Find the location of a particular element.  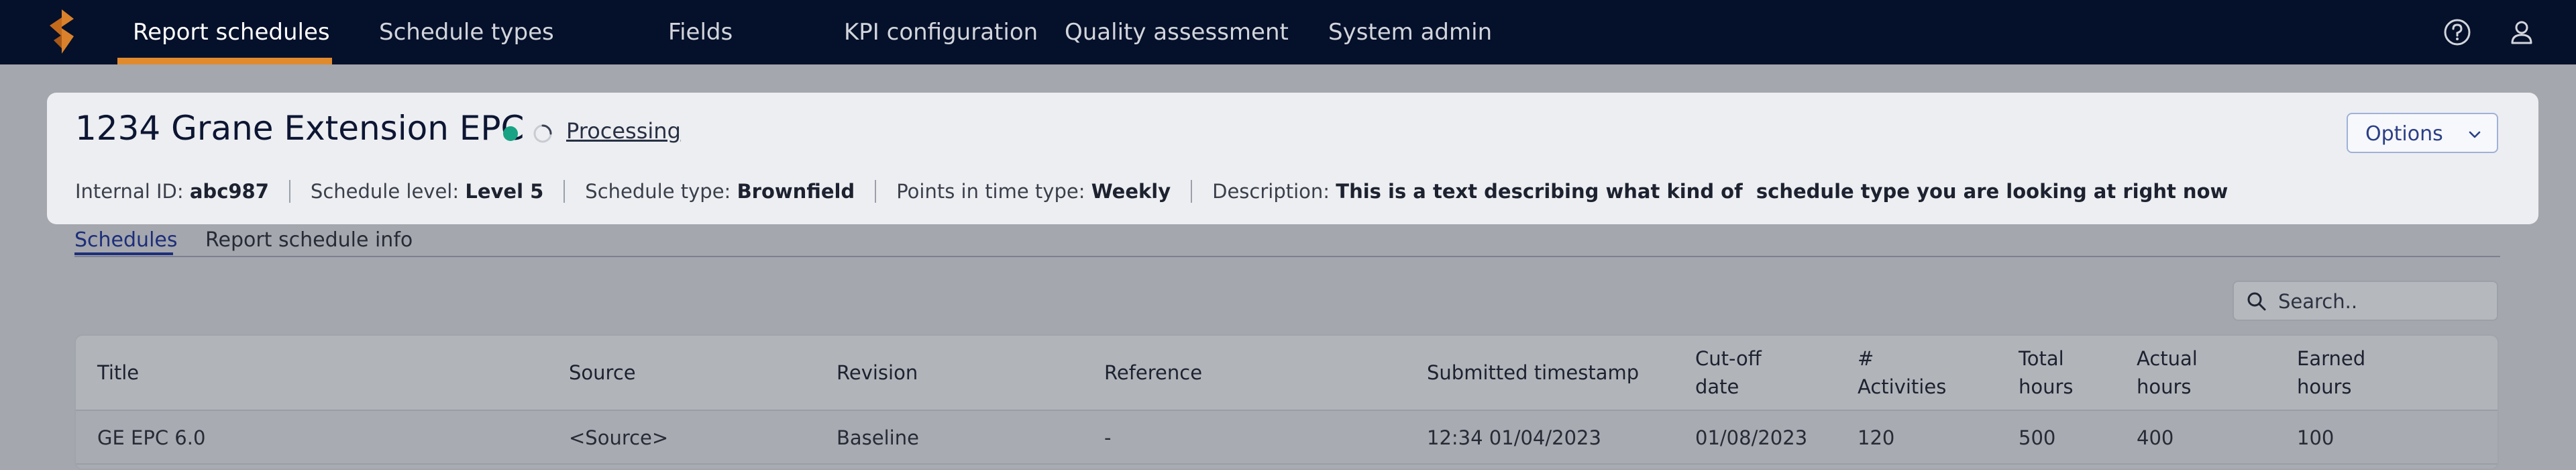

cell-revision: Baseline is located at coordinates (878, 437).